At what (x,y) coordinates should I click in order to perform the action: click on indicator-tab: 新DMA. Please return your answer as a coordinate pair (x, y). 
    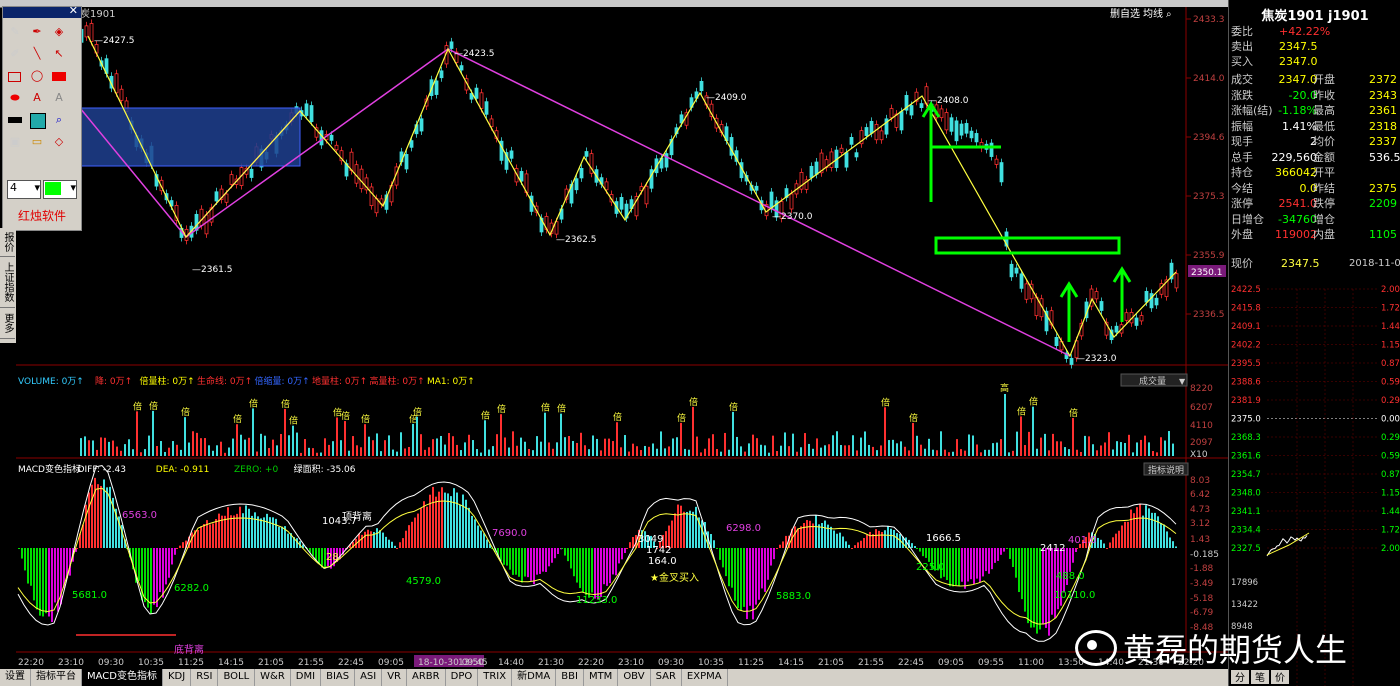
    Looking at the image, I should click on (534, 677).